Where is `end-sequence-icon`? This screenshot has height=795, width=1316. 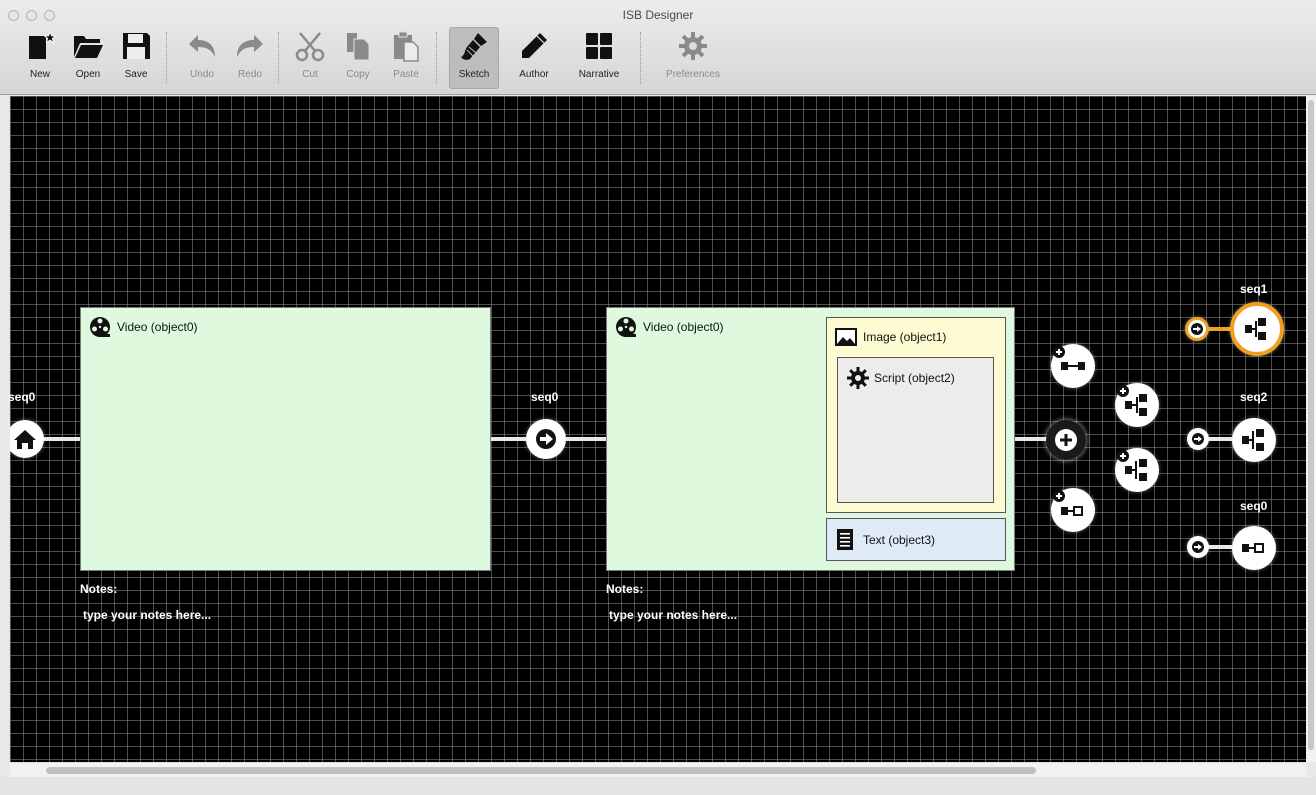
end-sequence-icon is located at coordinates (1253, 548).